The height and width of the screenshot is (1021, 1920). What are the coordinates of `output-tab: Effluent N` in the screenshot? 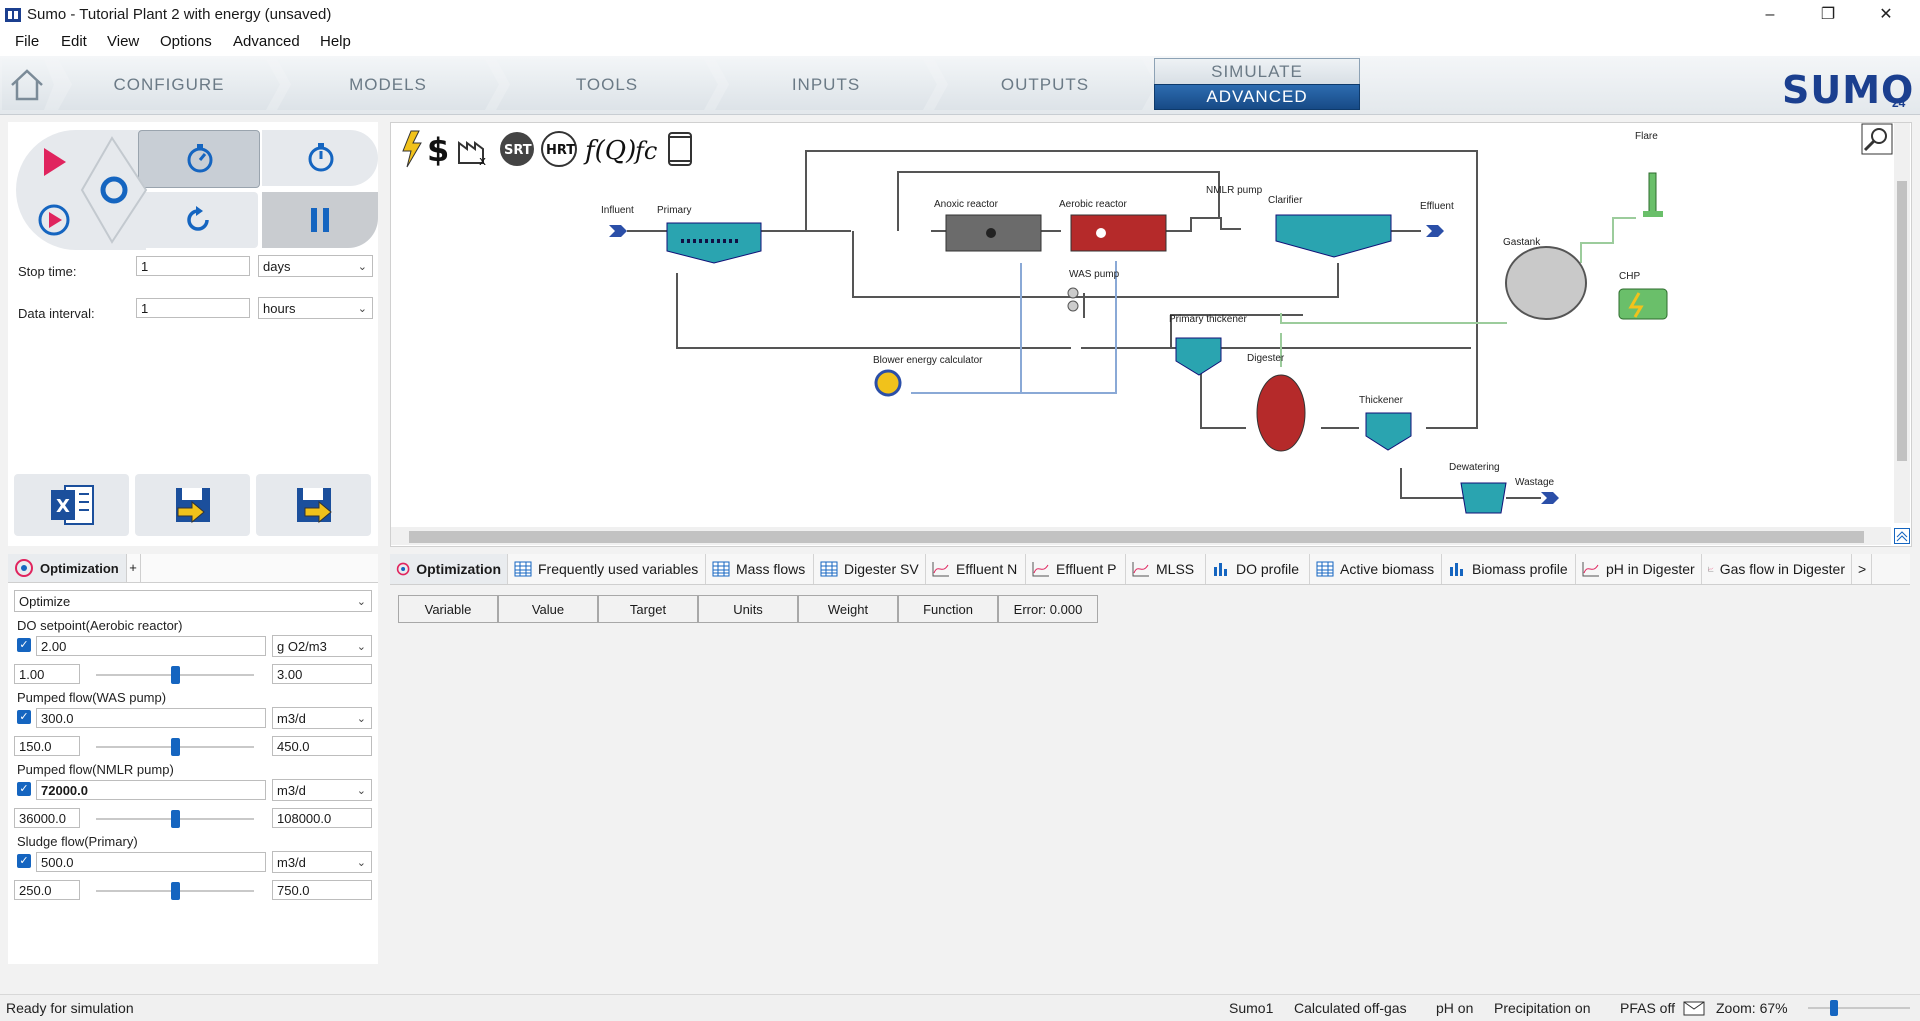 It's located at (976, 569).